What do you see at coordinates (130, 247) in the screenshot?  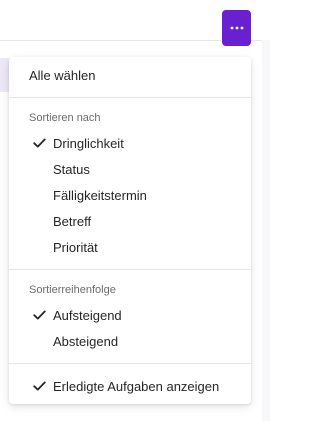 I see `menu-item-sort-priority: Priorität` at bounding box center [130, 247].